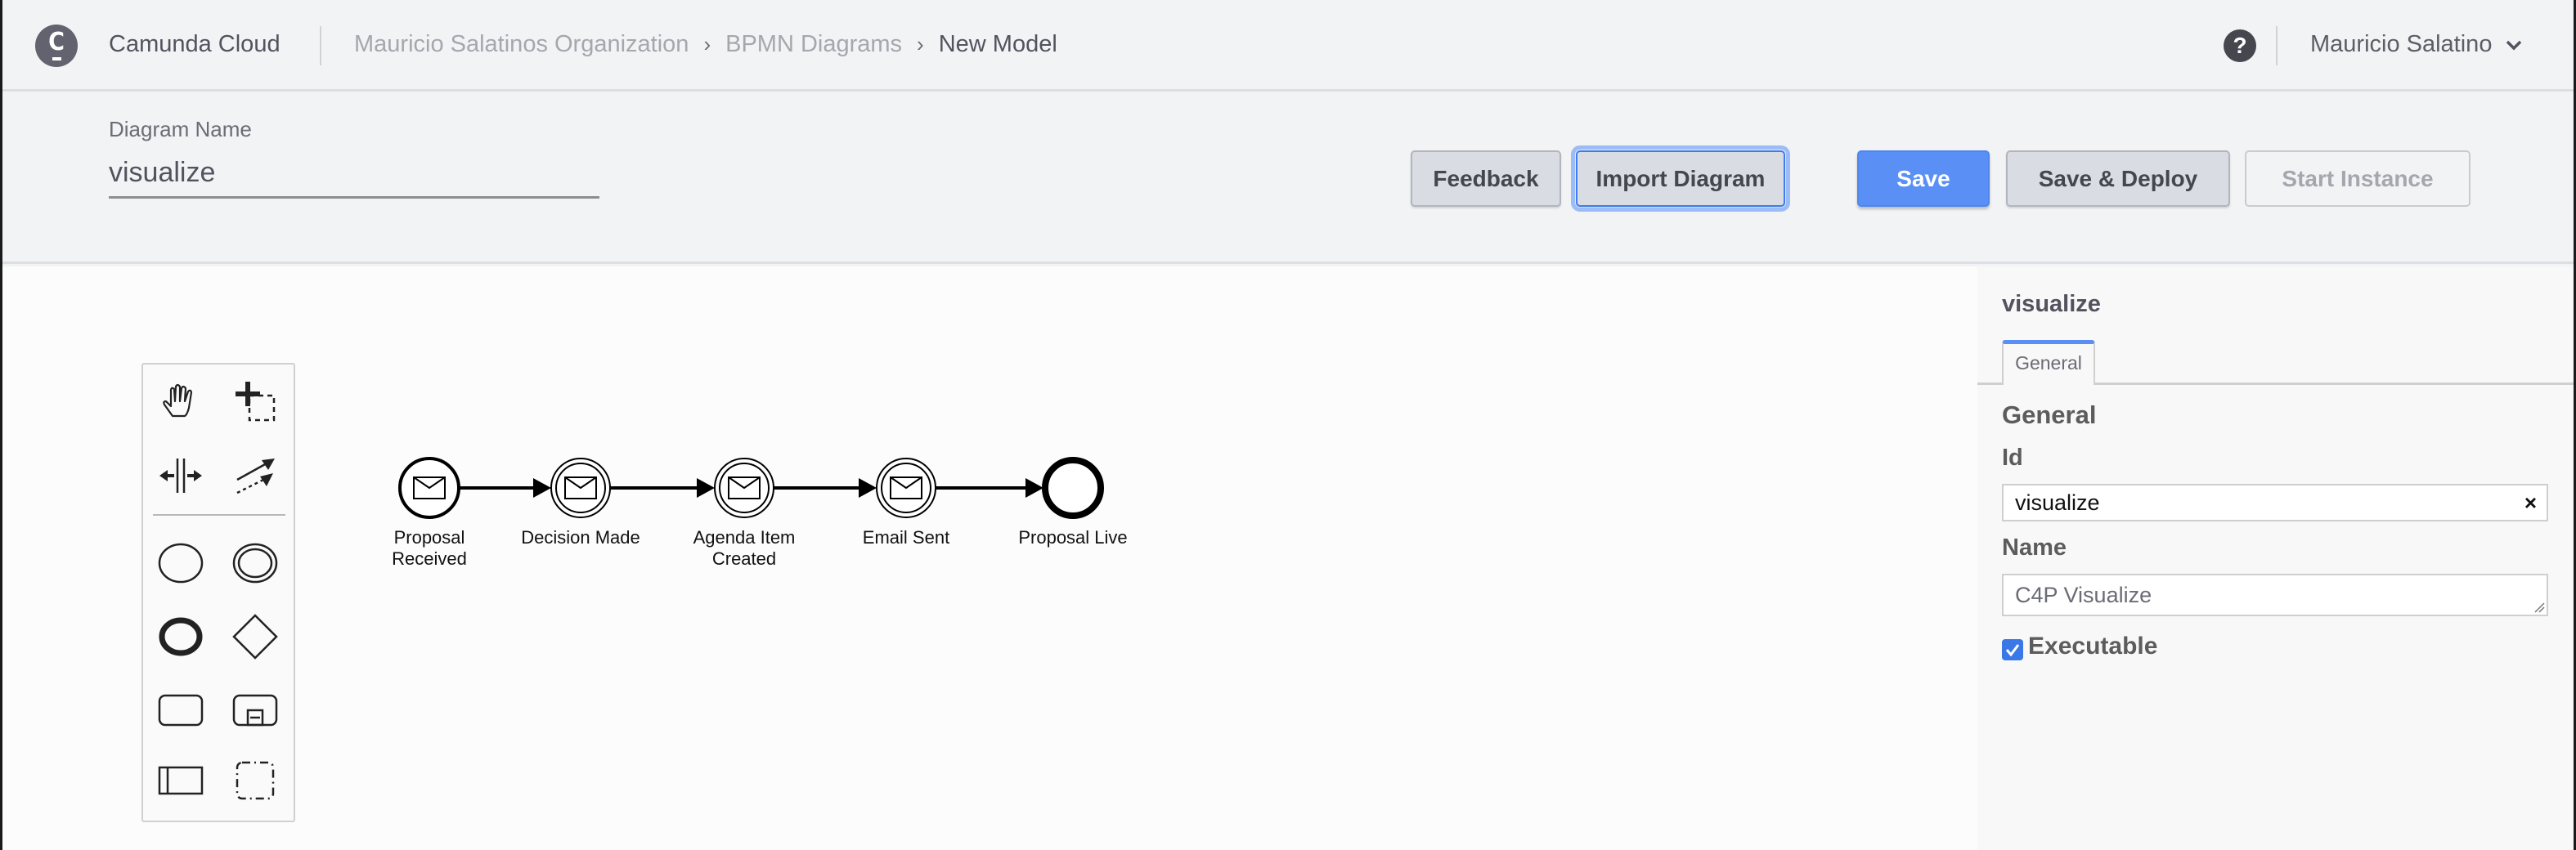 This screenshot has height=850, width=2576. Describe the element at coordinates (580, 503) in the screenshot. I see `message-intermediate-catch-event: Decision Made` at that location.